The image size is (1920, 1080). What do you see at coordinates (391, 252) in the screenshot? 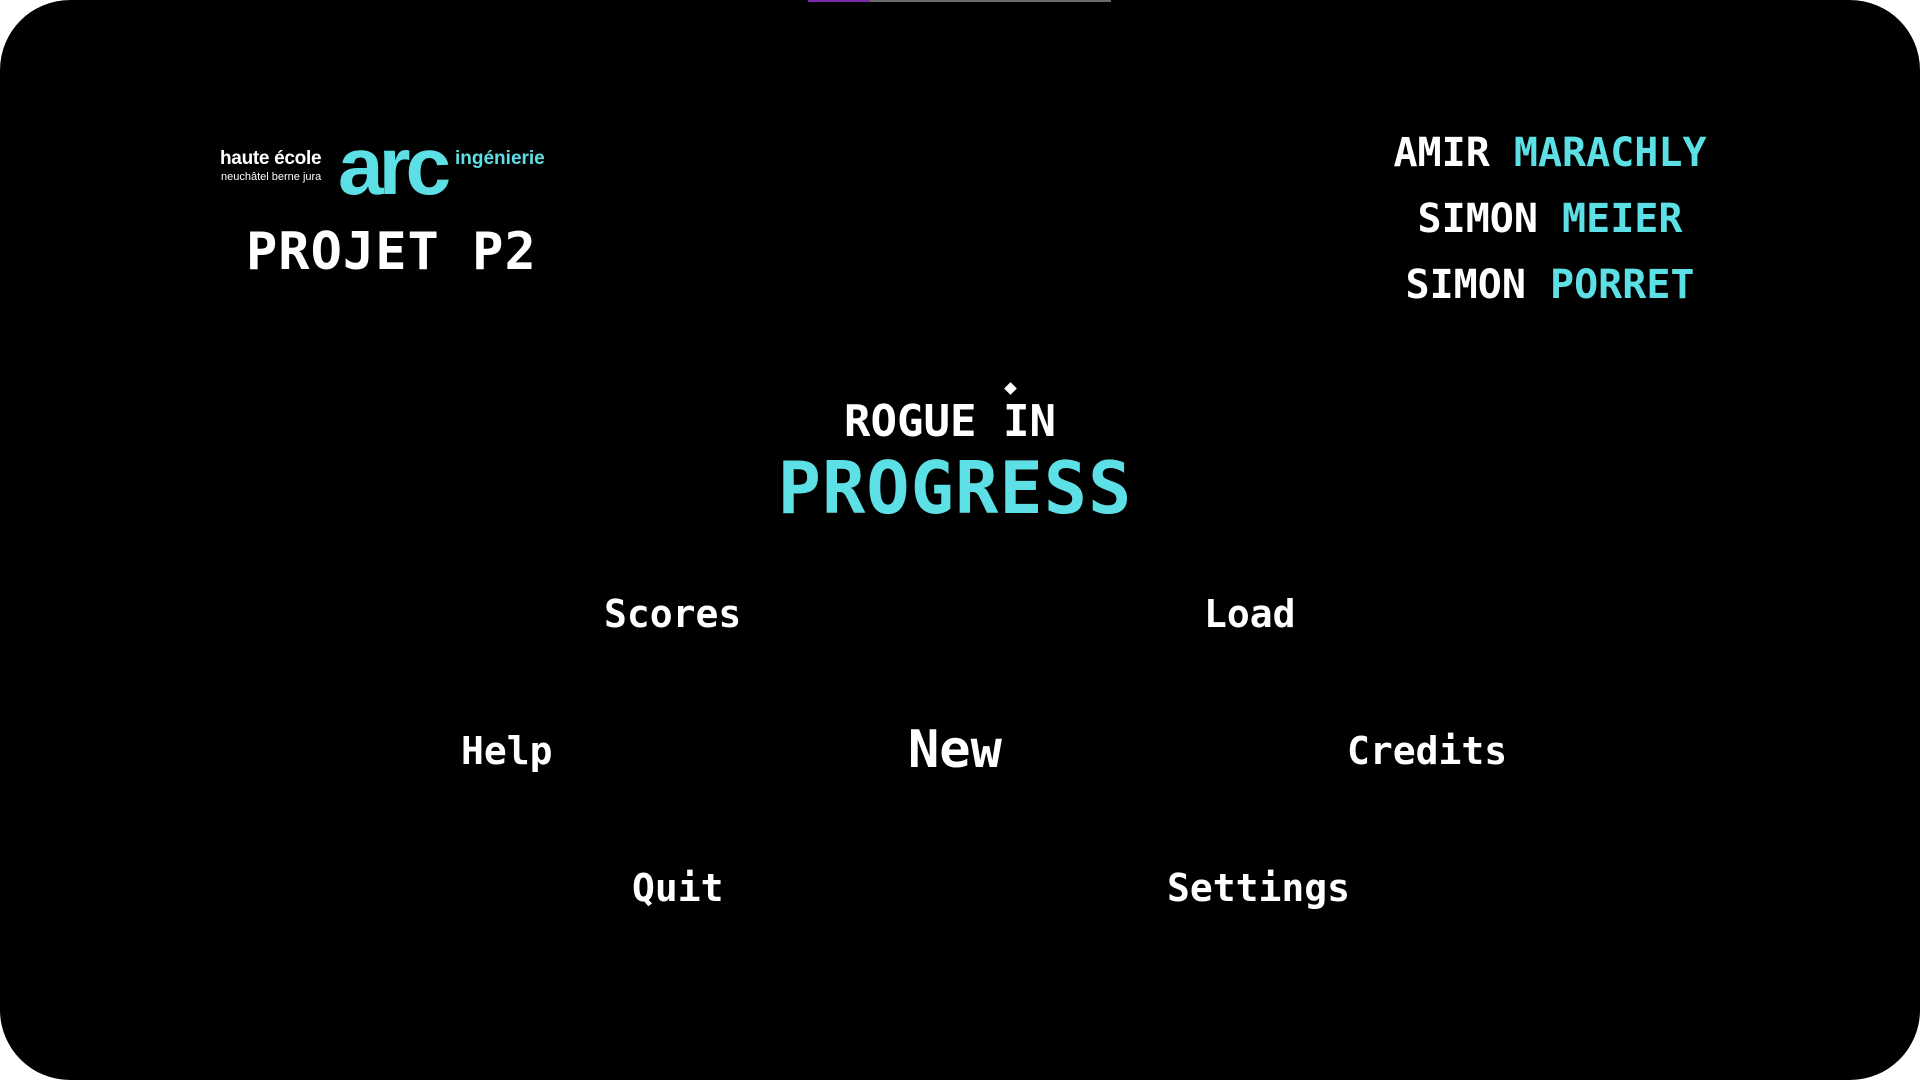
I see `project-title: PROJET P2` at bounding box center [391, 252].